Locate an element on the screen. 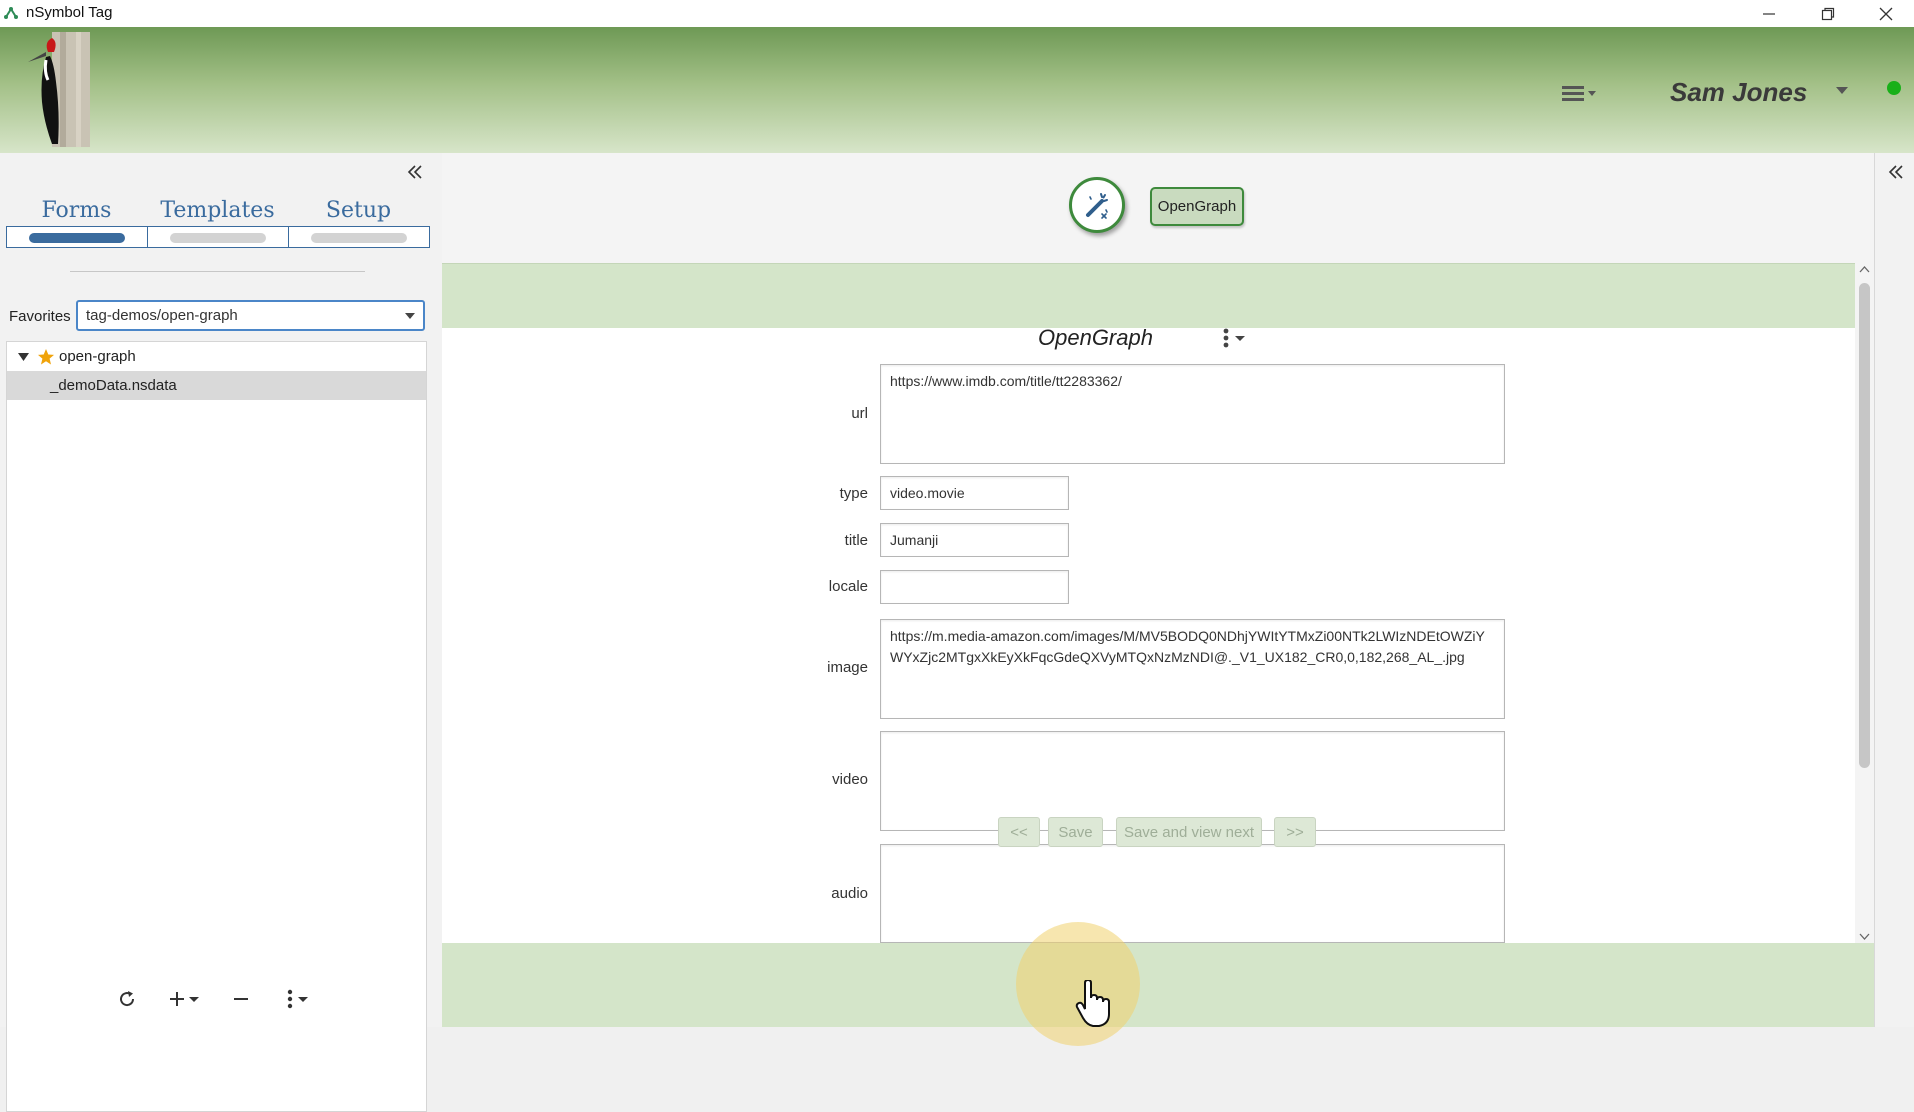 The width and height of the screenshot is (1914, 1112). tab-setup-indicator is located at coordinates (359, 237).